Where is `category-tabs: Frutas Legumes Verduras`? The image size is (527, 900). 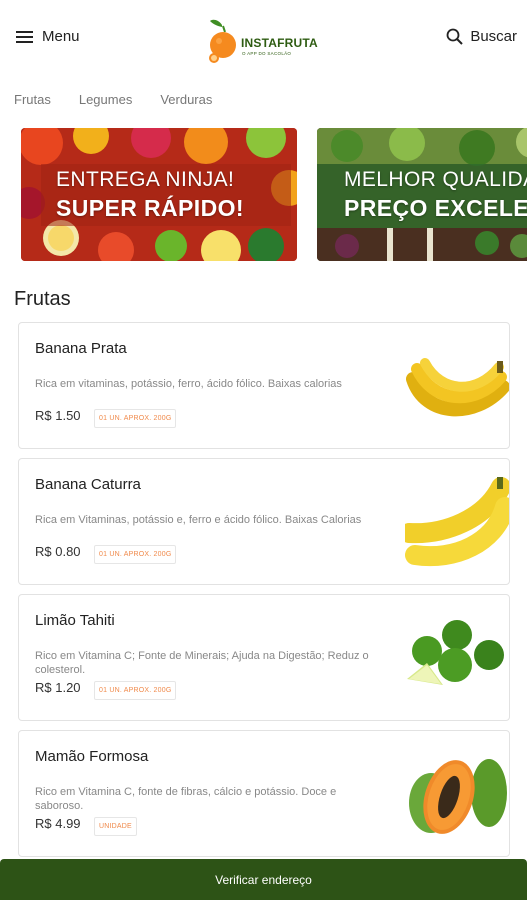
category-tabs: Frutas Legumes Verduras is located at coordinates (127, 99).